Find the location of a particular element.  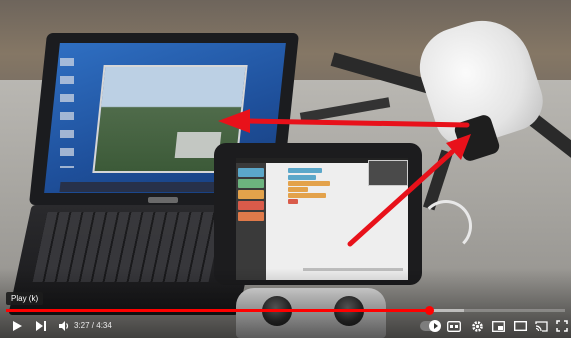

fullscreen-icon is located at coordinates (562, 326).